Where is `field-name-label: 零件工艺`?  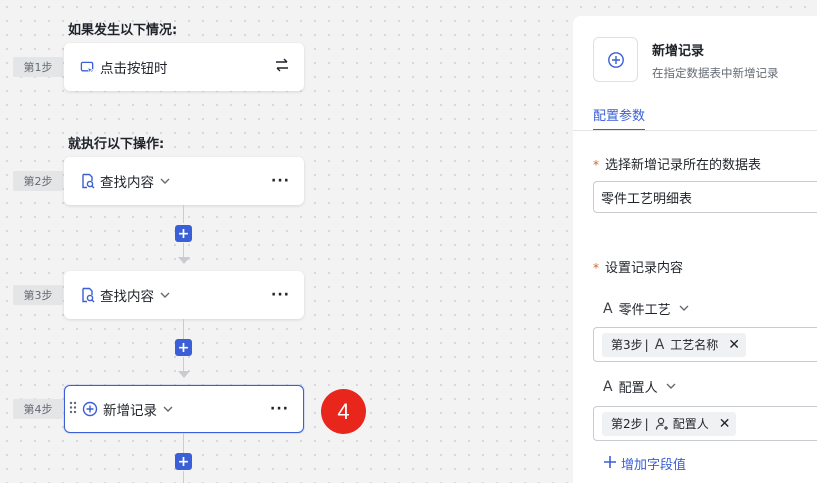 field-name-label: 零件工艺 is located at coordinates (644, 310).